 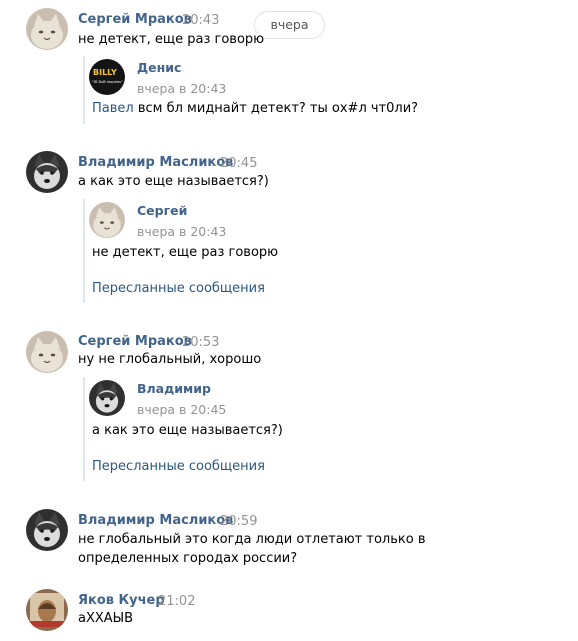 I want to click on photo-avatar-icon, so click(x=47, y=610).